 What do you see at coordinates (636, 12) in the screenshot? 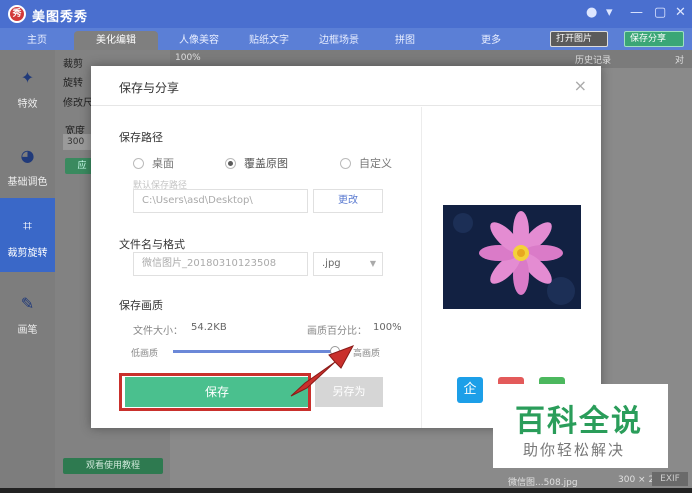
I see `minimize-icon: —` at bounding box center [636, 12].